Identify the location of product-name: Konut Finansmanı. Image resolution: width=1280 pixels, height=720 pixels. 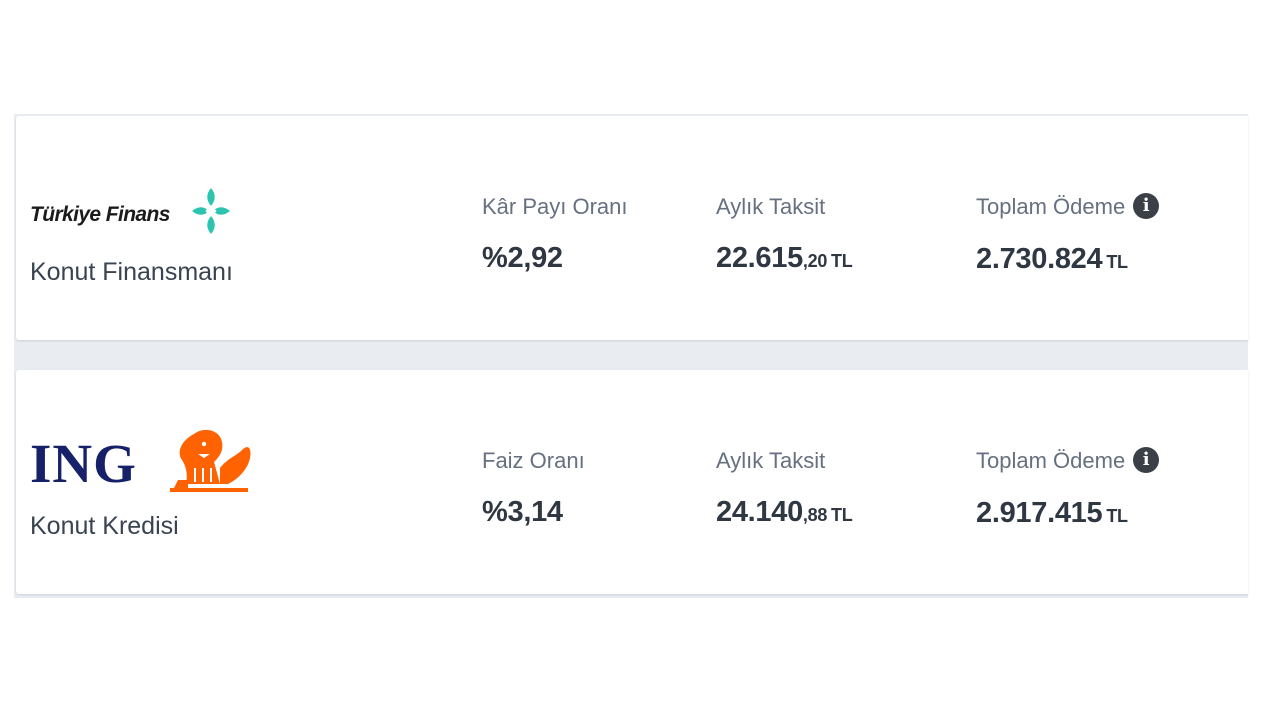
(131, 272).